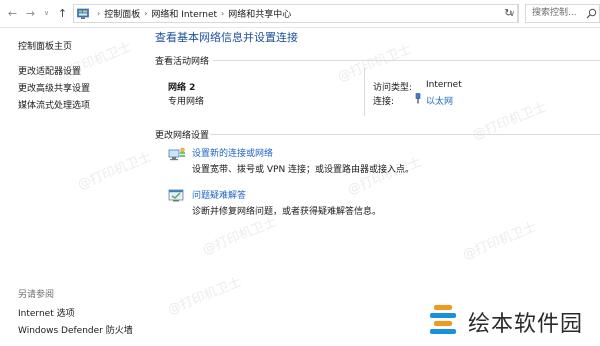 The height and width of the screenshot is (346, 600). What do you see at coordinates (182, 62) in the screenshot?
I see `active-networks-heading: 查看活动网络` at bounding box center [182, 62].